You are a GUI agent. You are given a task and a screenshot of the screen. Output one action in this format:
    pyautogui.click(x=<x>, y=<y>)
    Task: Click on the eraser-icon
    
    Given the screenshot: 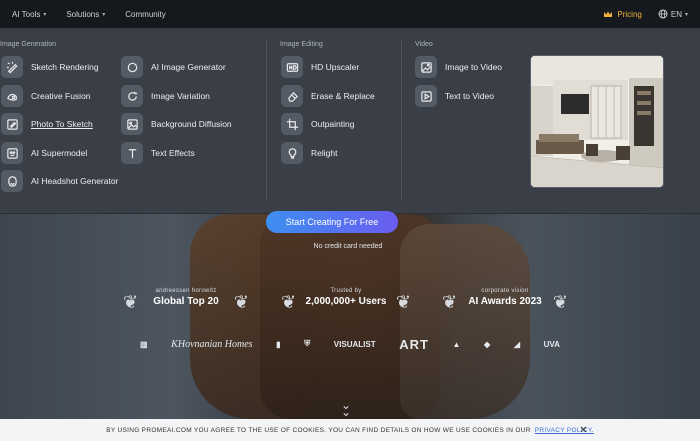 What is the action you would take?
    pyautogui.click(x=292, y=96)
    